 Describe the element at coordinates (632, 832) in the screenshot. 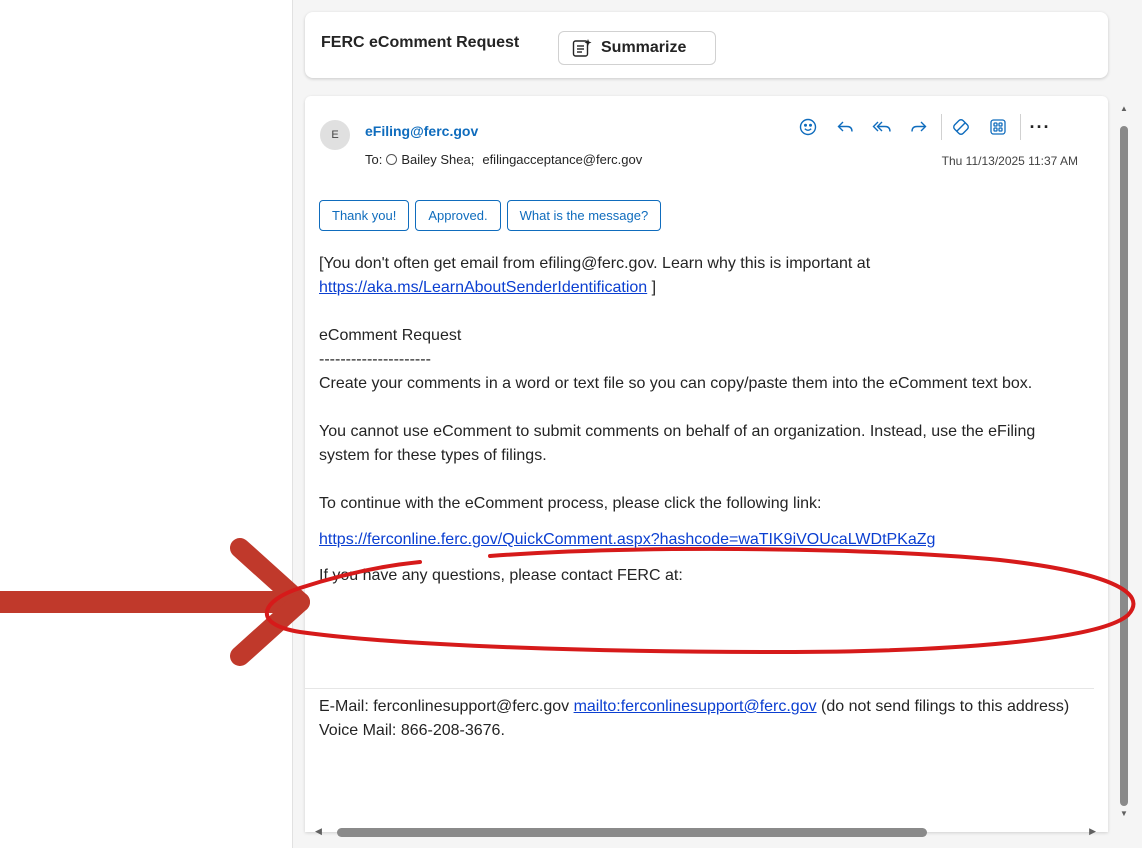

I see `horizontal-scroll-thumb` at that location.